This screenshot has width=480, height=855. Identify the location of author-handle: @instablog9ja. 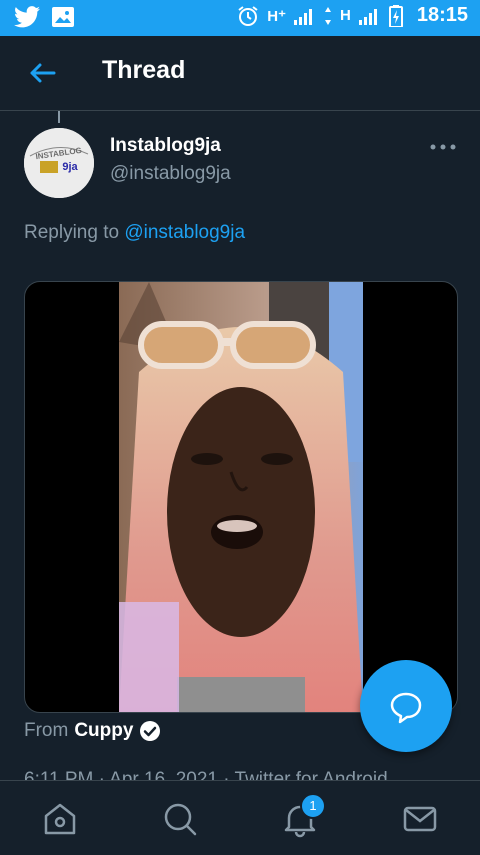
(170, 174).